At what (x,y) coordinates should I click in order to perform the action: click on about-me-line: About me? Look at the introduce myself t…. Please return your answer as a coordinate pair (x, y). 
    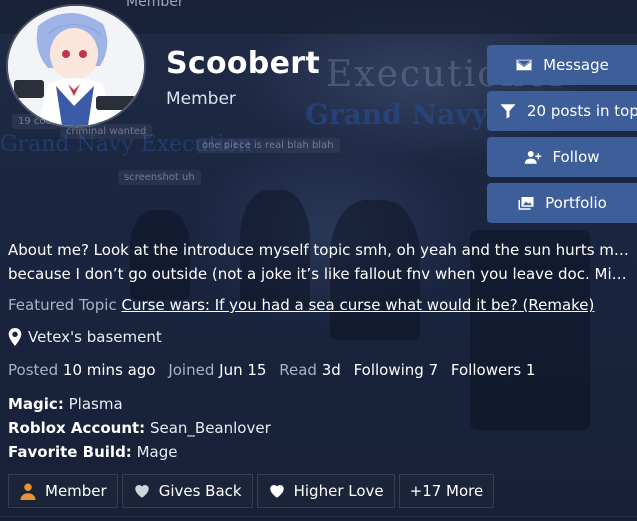
    Looking at the image, I should click on (319, 250).